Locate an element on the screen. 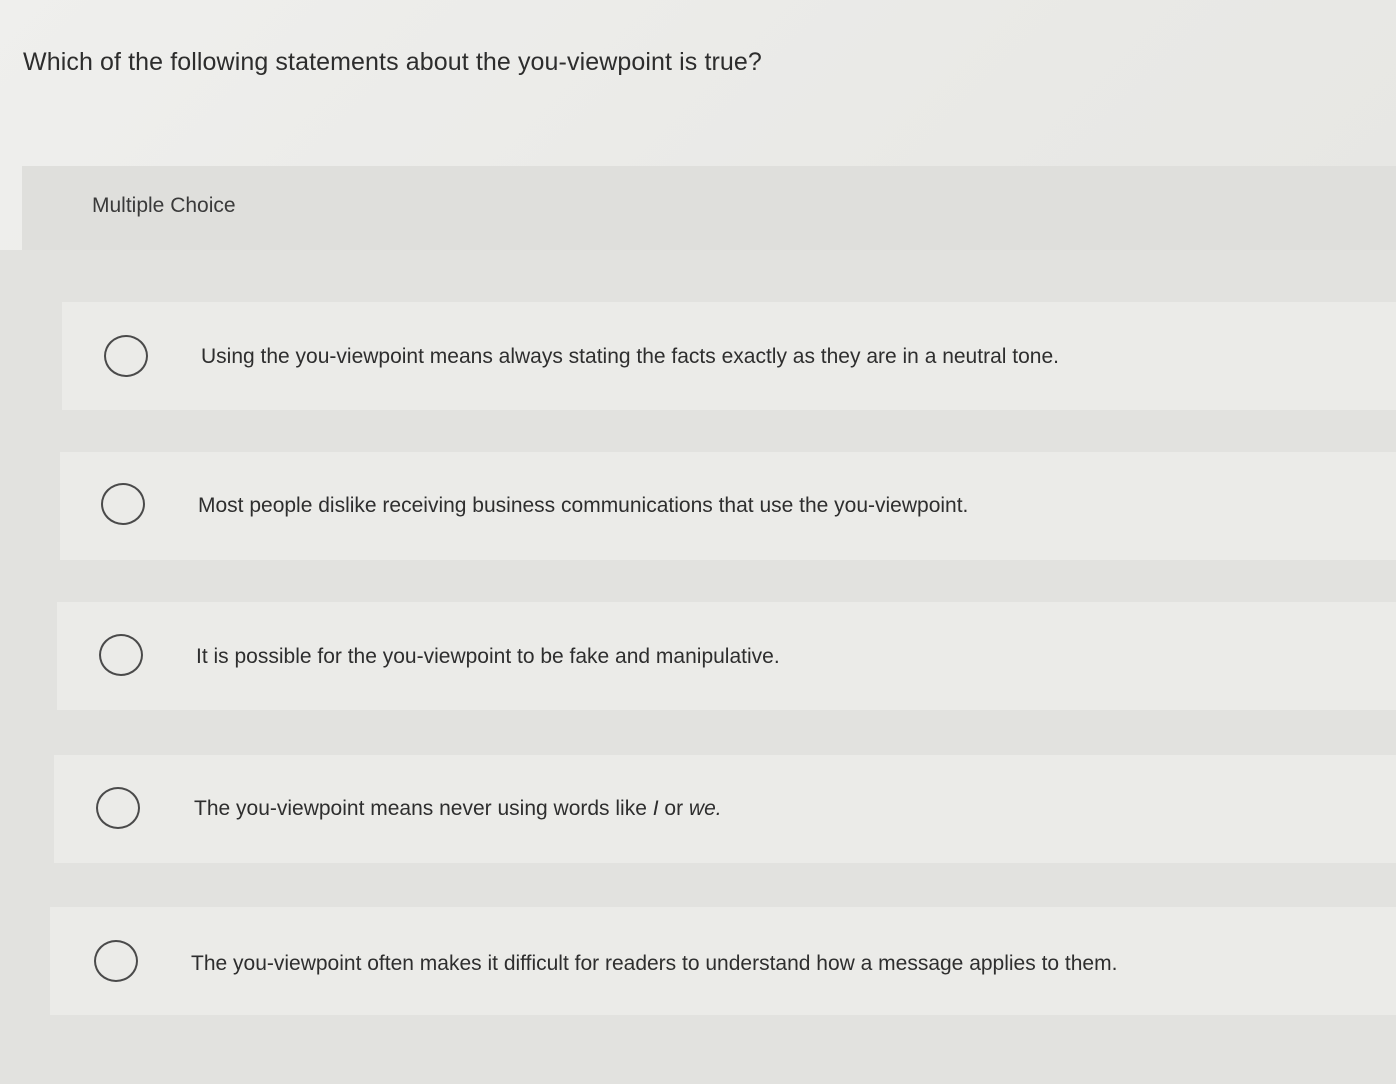 This screenshot has width=1396, height=1084. question-type-header: Multiple Choice is located at coordinates (709, 208).